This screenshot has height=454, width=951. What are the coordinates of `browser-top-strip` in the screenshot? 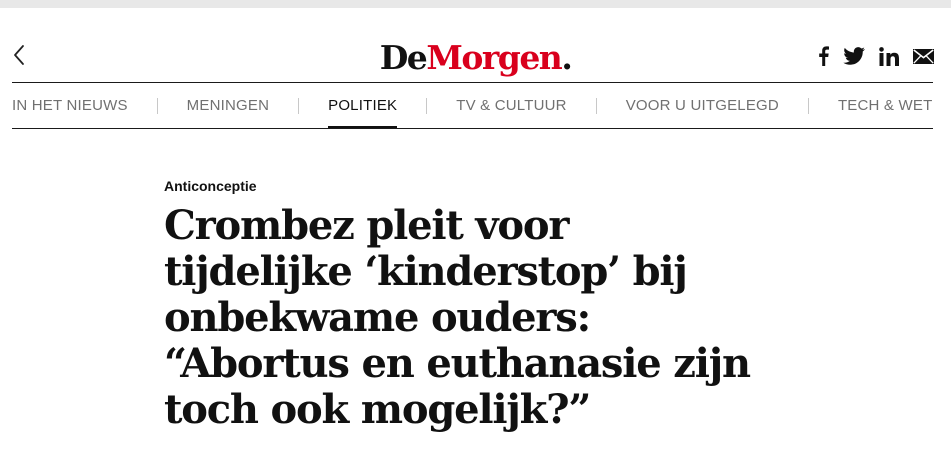 It's located at (475, 4).